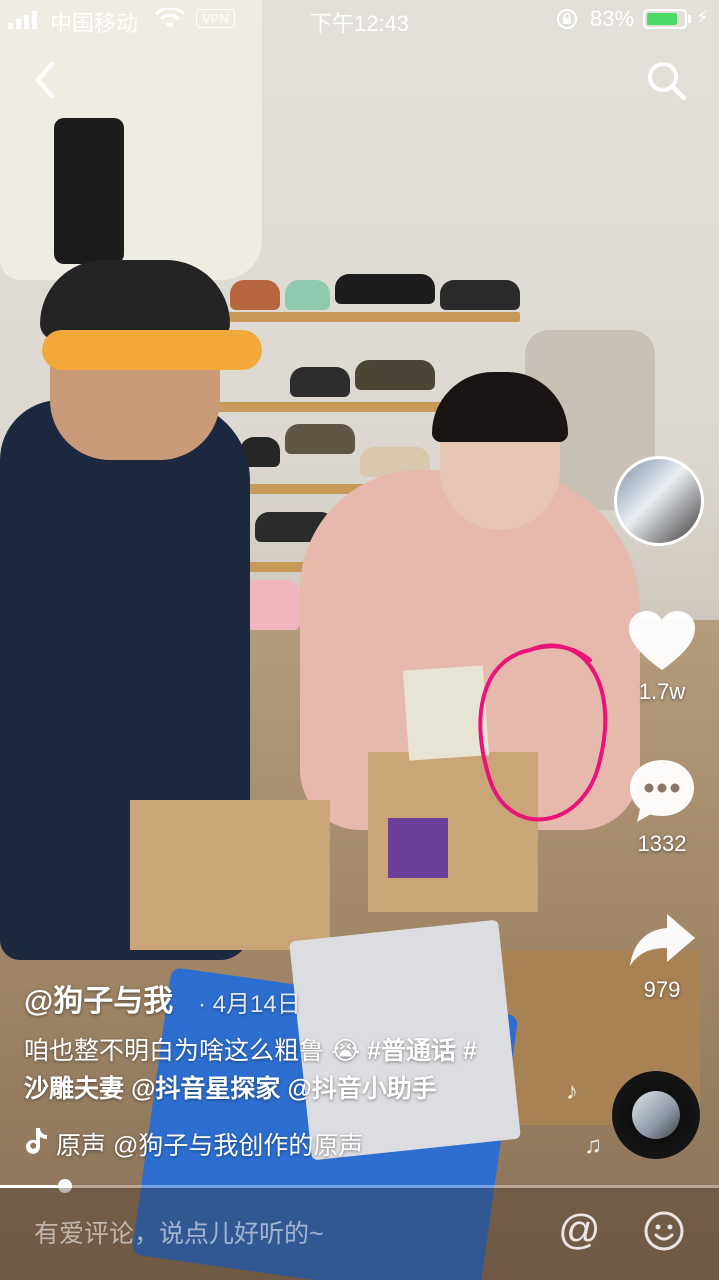 The height and width of the screenshot is (1280, 719). I want to click on video-caption: 咱也整不明白为啥这么粗鲁 😭 #普通话 # 沙雕夫妻 @抖音星探家 @抖音小助手, so click(294, 1070).